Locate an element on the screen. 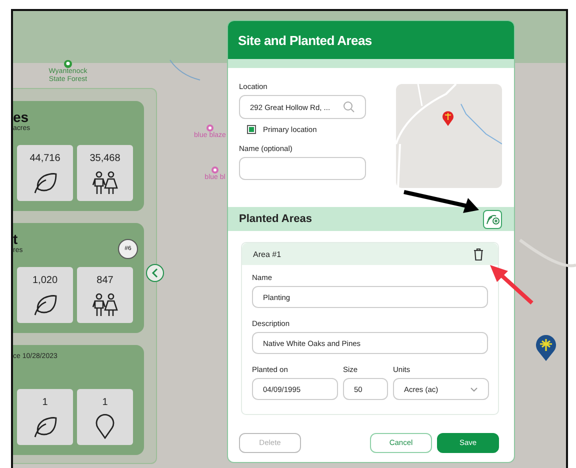  area-title: Area #1 is located at coordinates (267, 254).